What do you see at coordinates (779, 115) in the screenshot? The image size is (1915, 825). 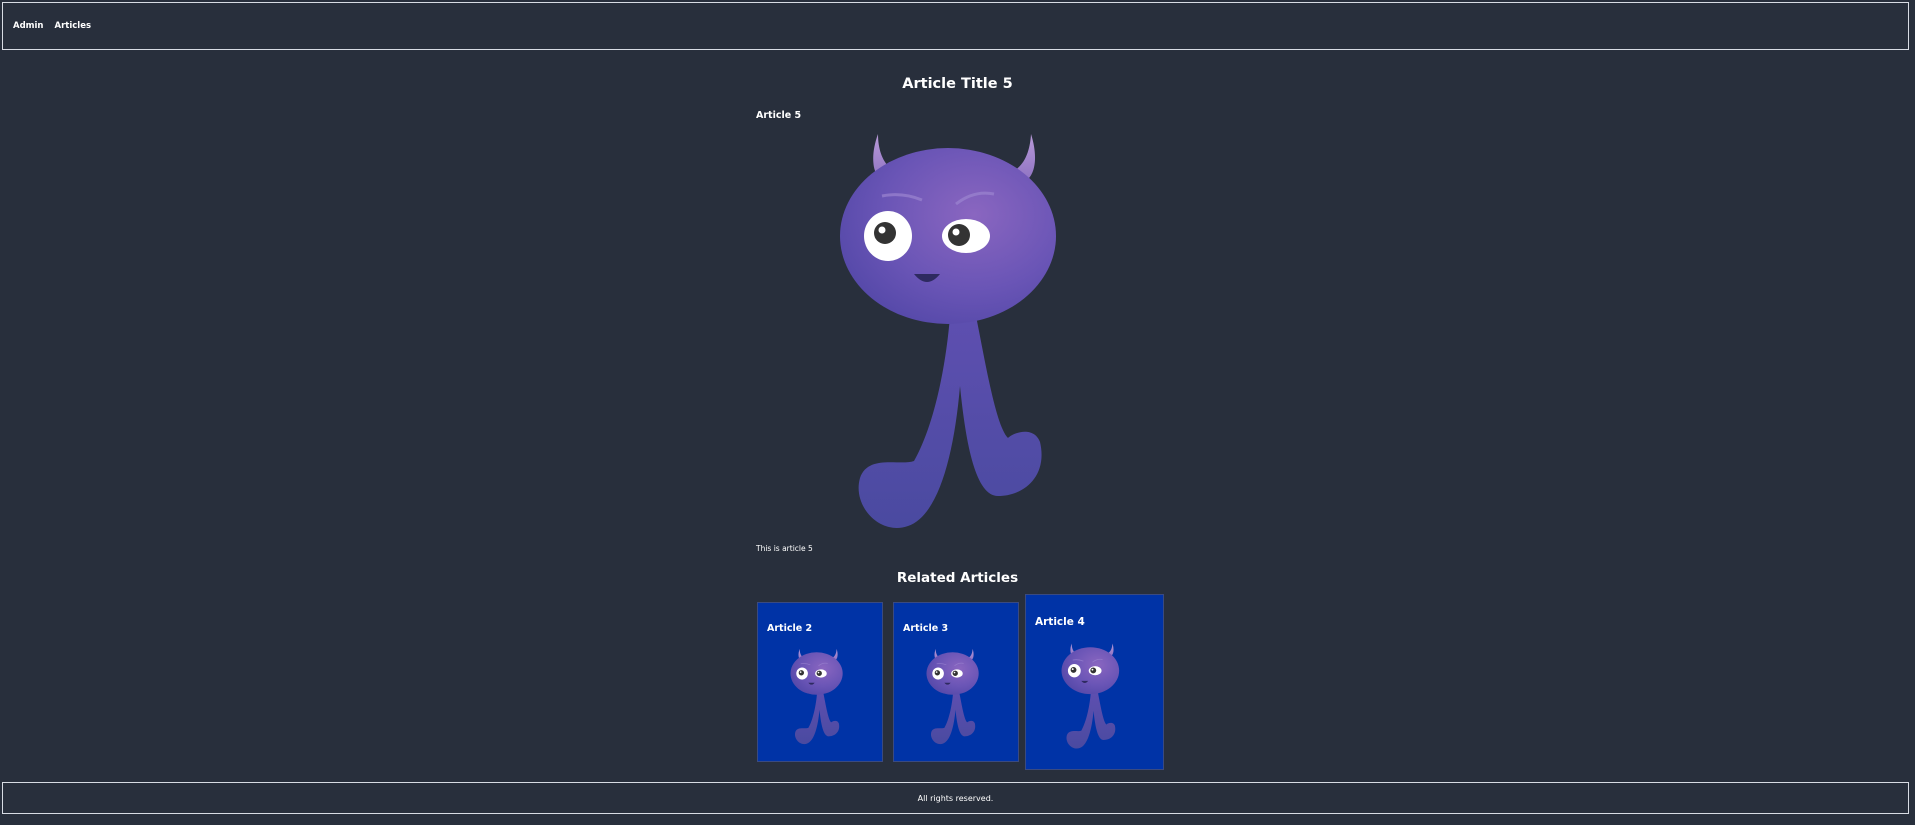 I see `article-subtitle: Article 5` at bounding box center [779, 115].